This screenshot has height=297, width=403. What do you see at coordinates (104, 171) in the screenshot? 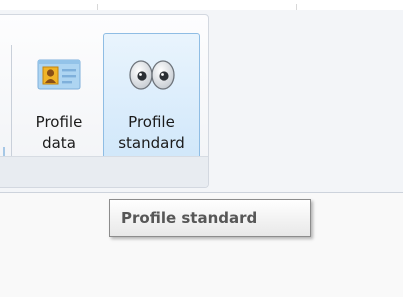
I see `ribbon-group-footer` at bounding box center [104, 171].